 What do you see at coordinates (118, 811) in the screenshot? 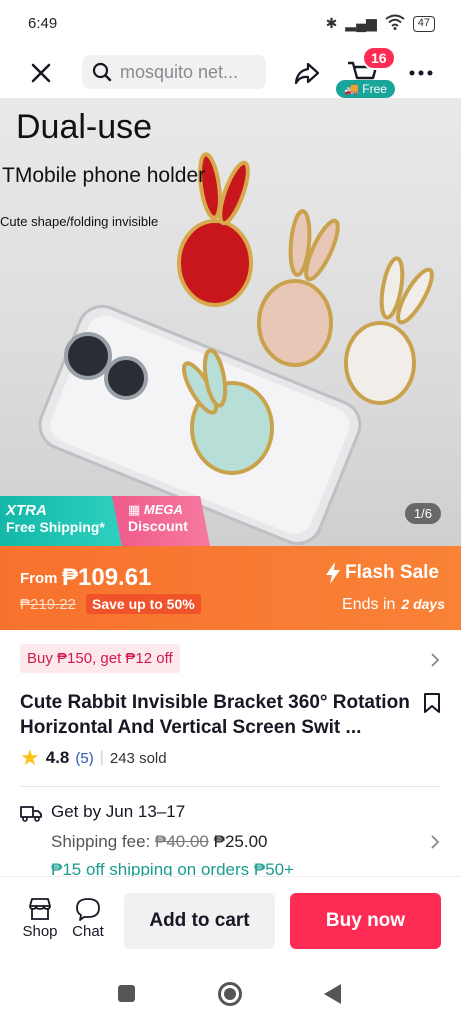
I see `delivery-estimate: Get by Jun 13–17` at bounding box center [118, 811].